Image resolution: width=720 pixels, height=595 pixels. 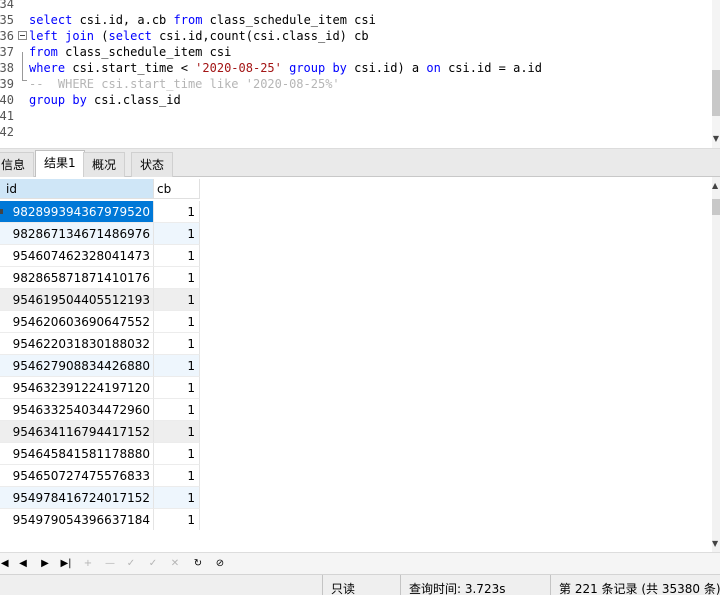 I want to click on code-line: 40 group by csi.class_id, so click(x=356, y=100).